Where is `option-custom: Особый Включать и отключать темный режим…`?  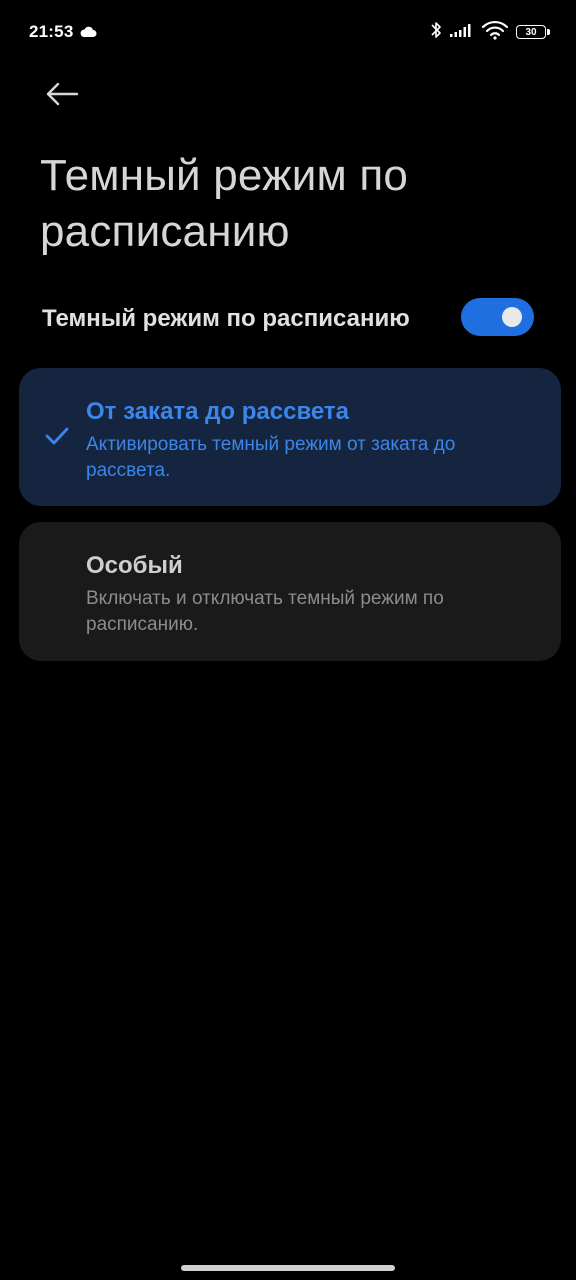 option-custom: Особый Включать и отключать темный режим… is located at coordinates (290, 591).